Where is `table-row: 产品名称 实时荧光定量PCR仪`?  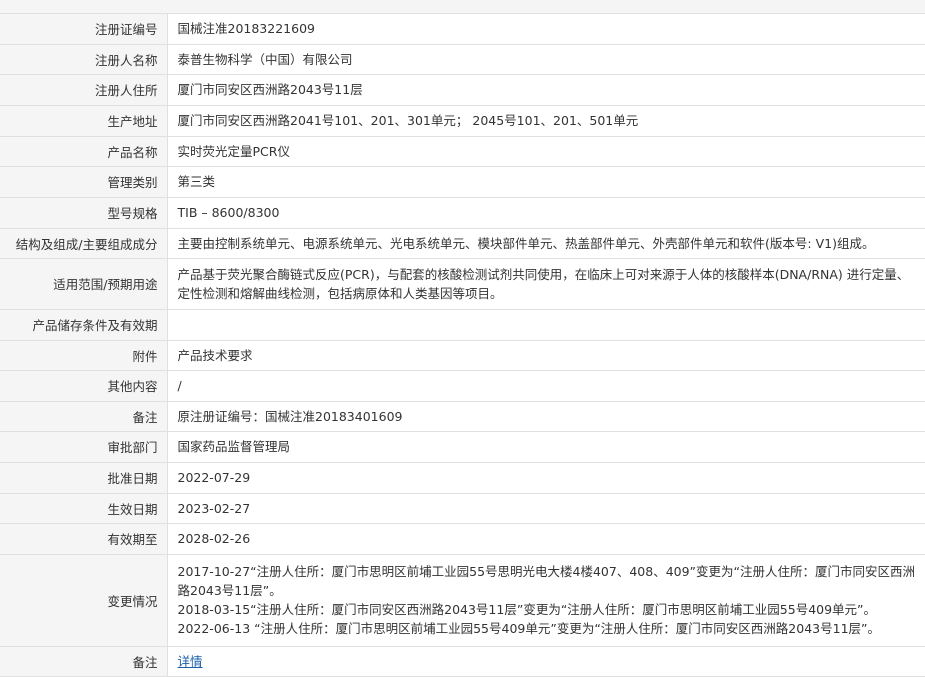 table-row: 产品名称 实时荧光定量PCR仪 is located at coordinates (462, 151).